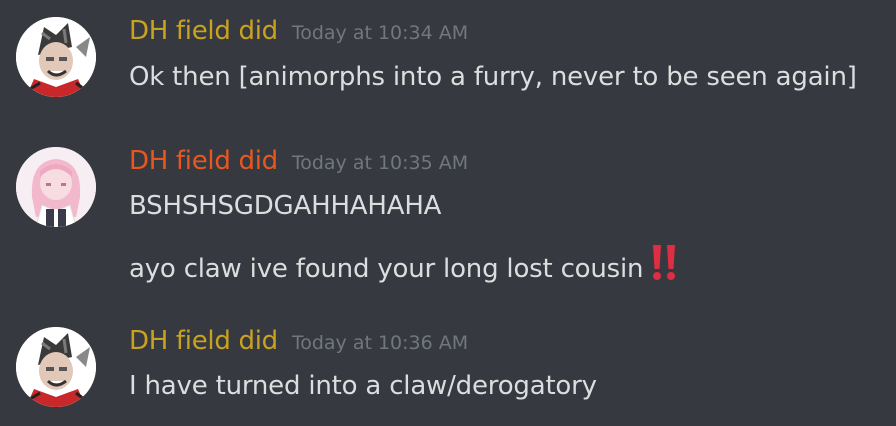 The width and height of the screenshot is (896, 426). I want to click on timestamp: Today at 10:36 AM, so click(380, 343).